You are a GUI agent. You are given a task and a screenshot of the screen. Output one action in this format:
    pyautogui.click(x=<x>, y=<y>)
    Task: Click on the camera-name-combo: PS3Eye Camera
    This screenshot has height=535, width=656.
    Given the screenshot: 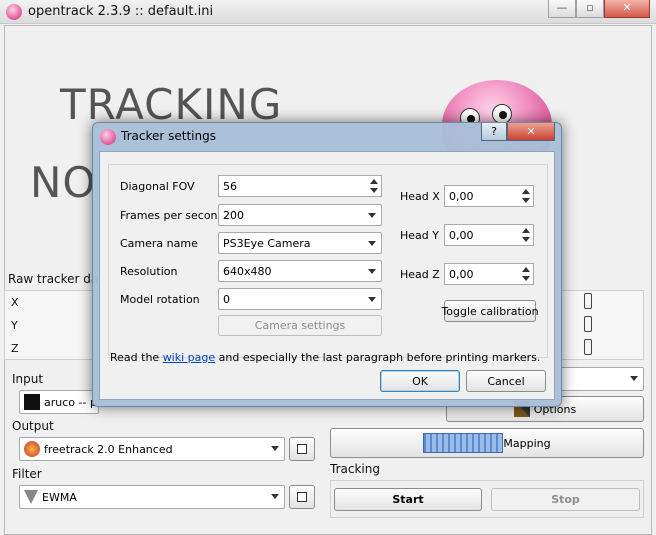 What is the action you would take?
    pyautogui.click(x=300, y=243)
    